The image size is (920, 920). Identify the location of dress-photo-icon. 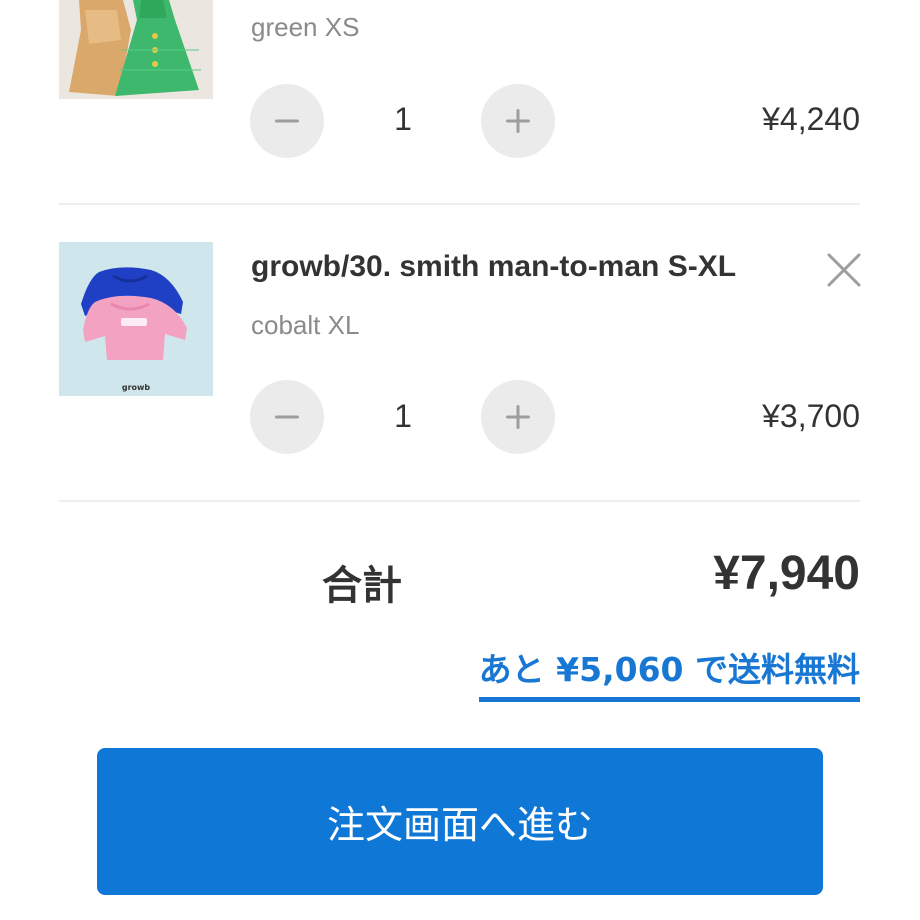
(136, 49).